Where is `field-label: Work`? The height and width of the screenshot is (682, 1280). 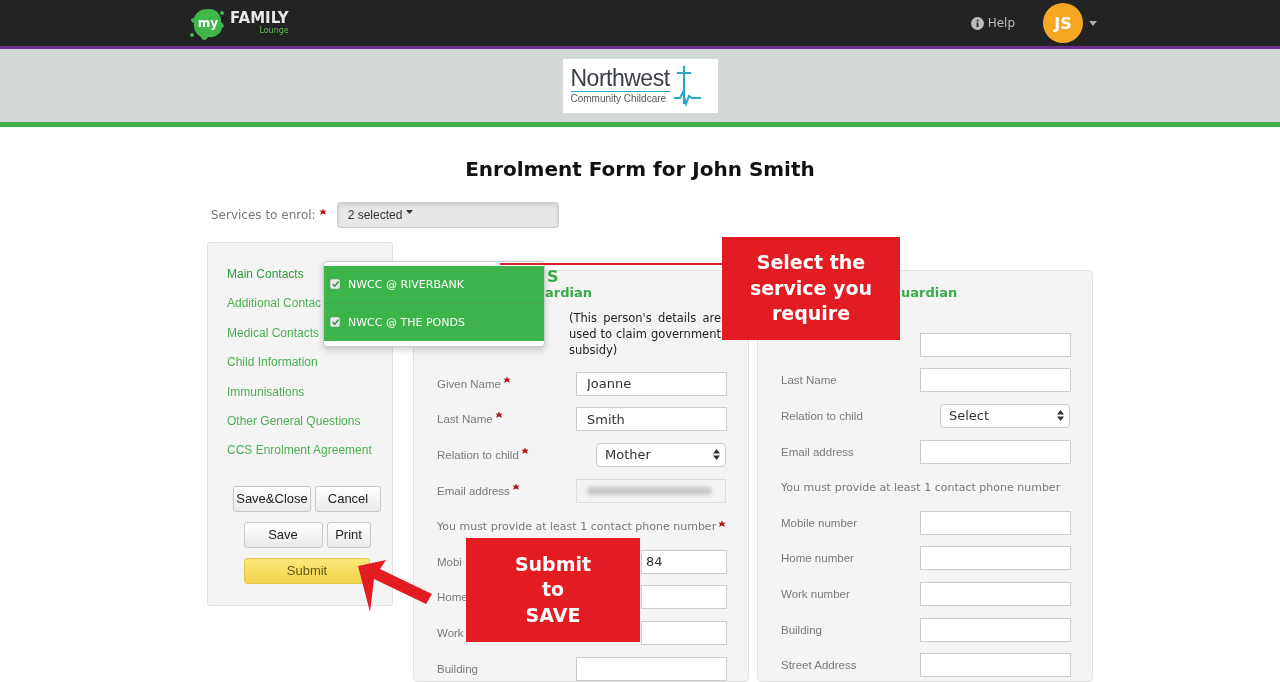
field-label: Work is located at coordinates (450, 632).